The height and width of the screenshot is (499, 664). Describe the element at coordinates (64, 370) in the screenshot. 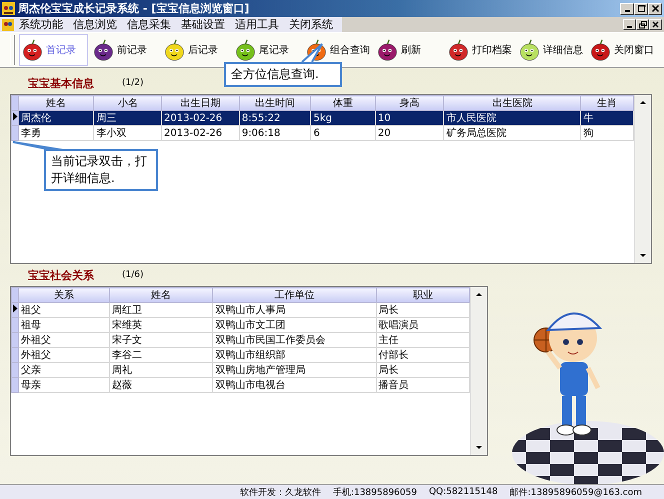

I see `table-cell: 父亲` at that location.